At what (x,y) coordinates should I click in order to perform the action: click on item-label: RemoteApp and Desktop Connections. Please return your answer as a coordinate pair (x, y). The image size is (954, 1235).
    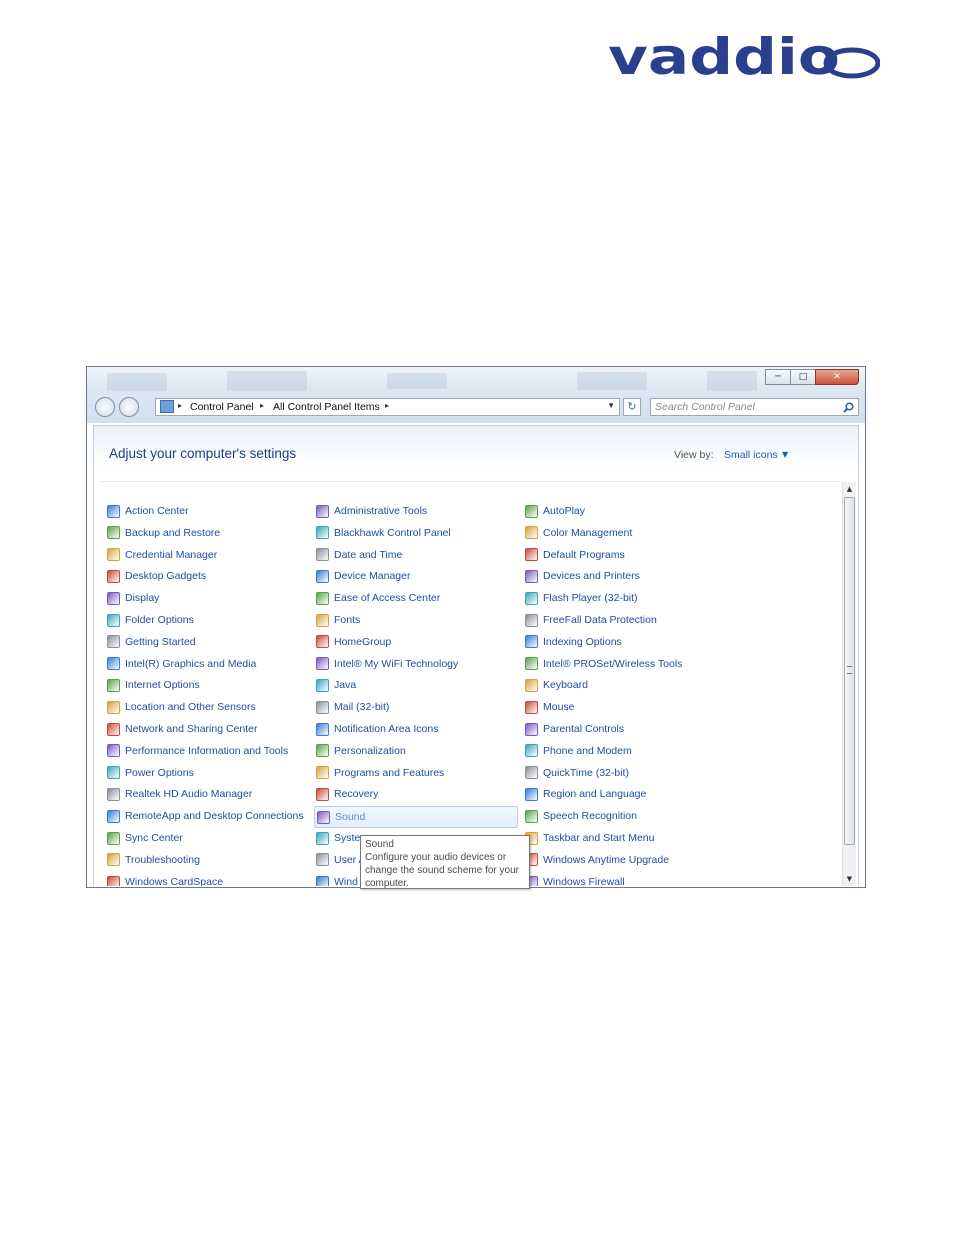
    Looking at the image, I should click on (214, 816).